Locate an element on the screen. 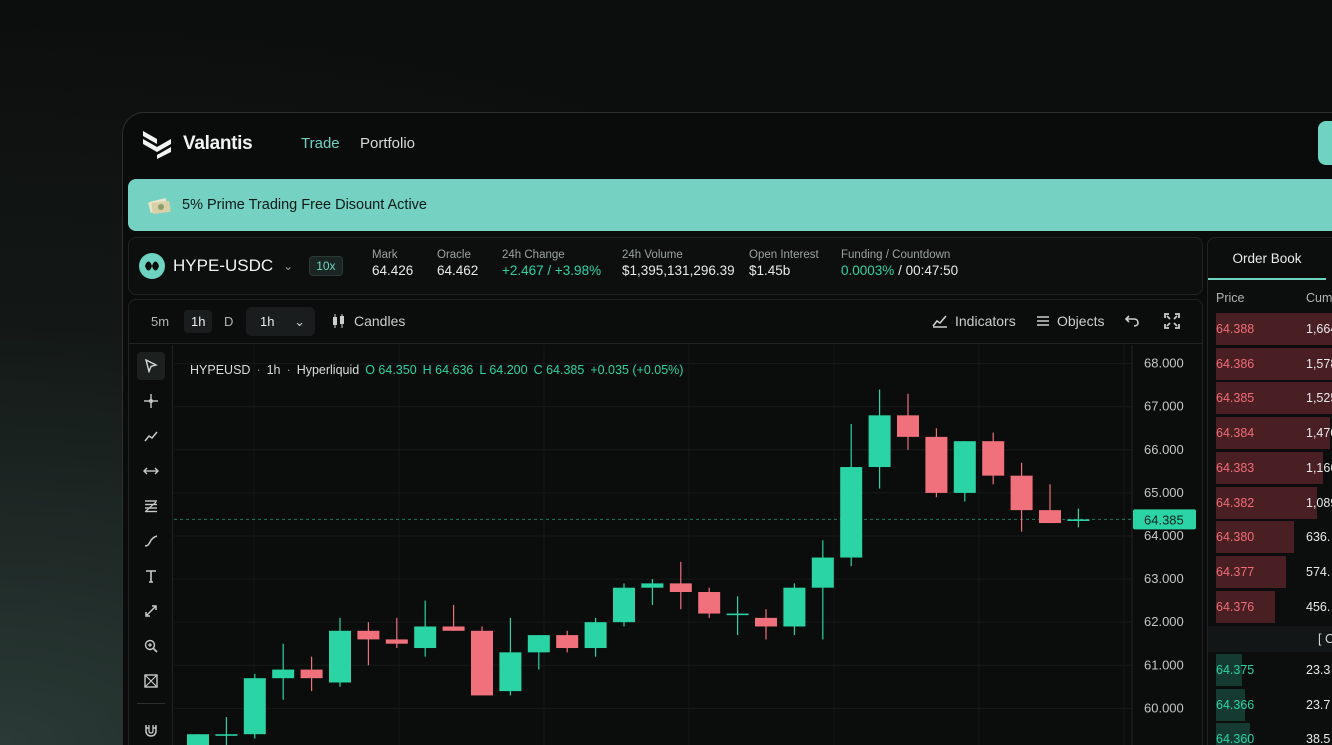  y-tick-label: 68.000 is located at coordinates (1164, 363).